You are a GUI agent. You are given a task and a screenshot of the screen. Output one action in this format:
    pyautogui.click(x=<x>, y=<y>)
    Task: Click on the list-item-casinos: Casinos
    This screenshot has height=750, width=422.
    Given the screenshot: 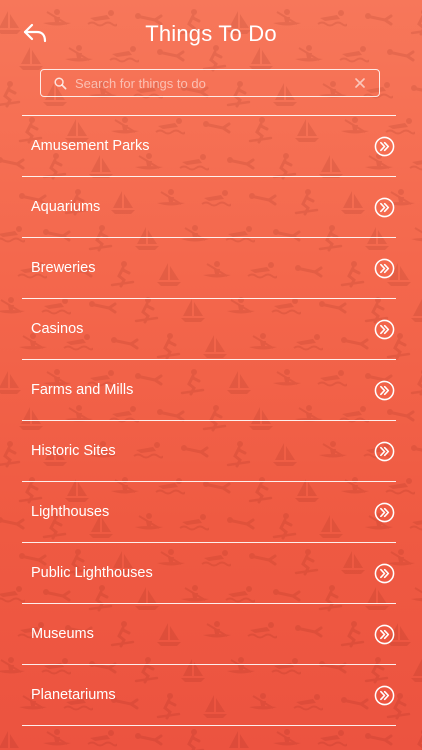 What is the action you would take?
    pyautogui.click(x=209, y=329)
    